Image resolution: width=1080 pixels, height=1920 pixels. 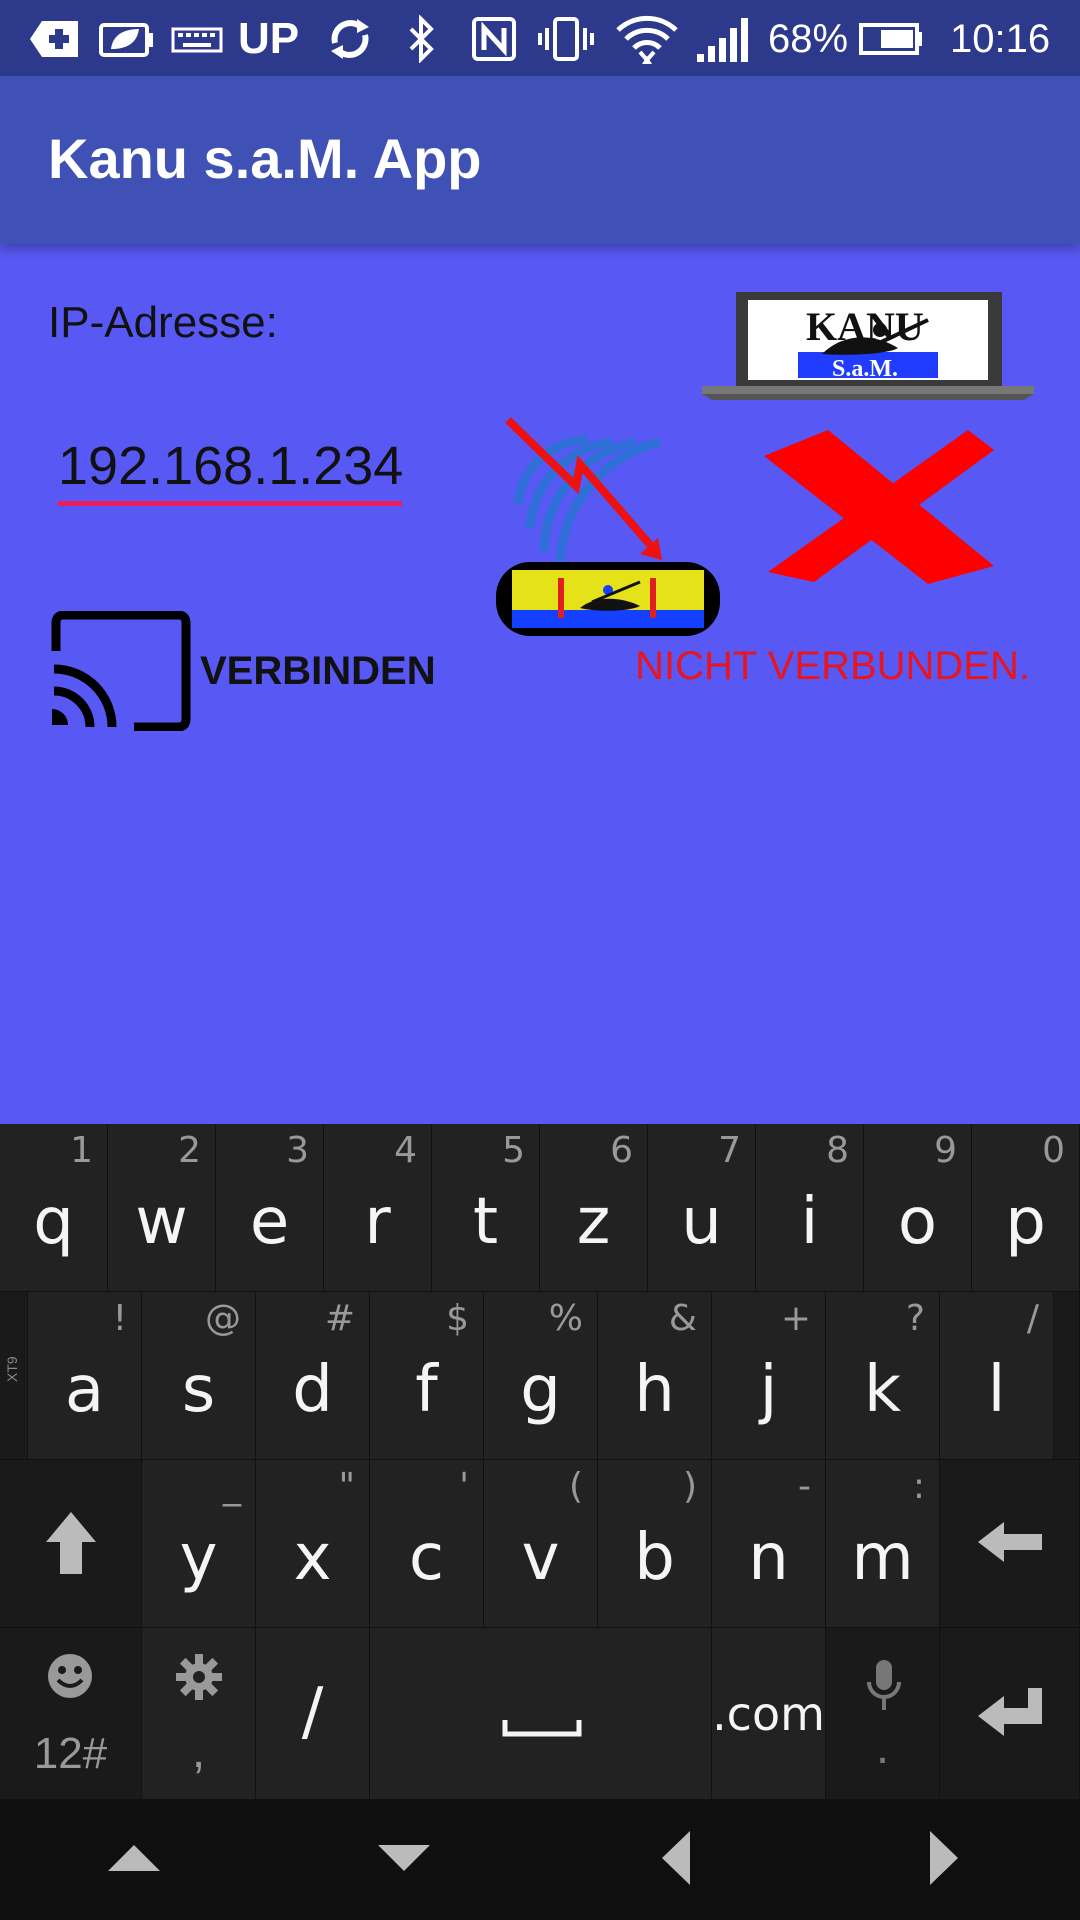 What do you see at coordinates (769, 1544) in the screenshot?
I see `key-n: -n` at bounding box center [769, 1544].